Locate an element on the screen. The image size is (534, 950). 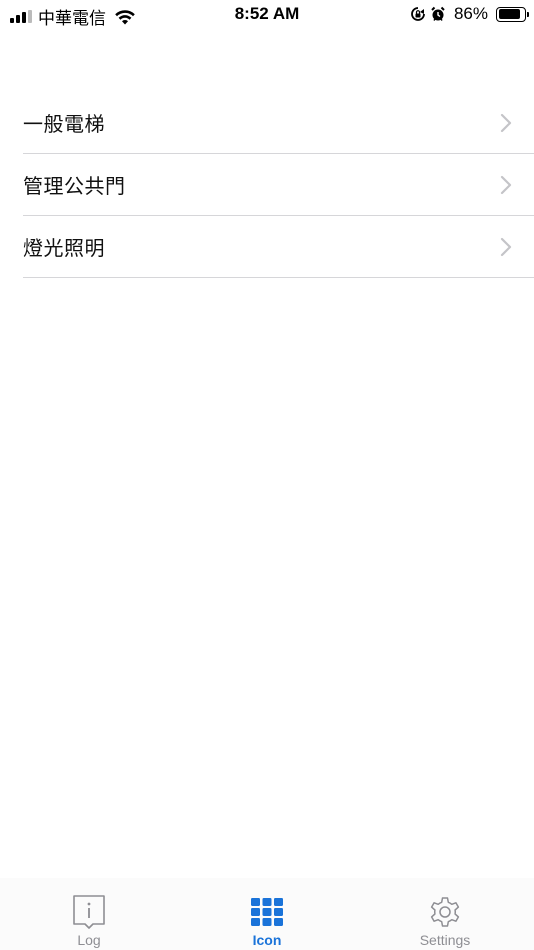
tab-label: Settings is located at coordinates (445, 940).